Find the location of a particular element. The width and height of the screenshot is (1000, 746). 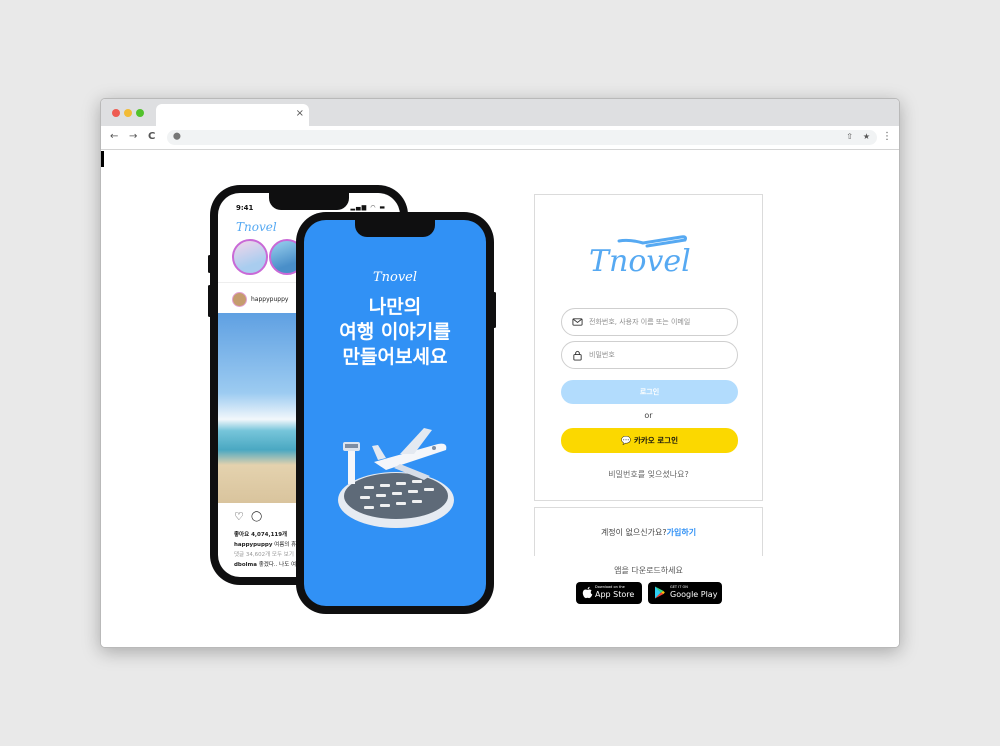

kakao-login-button: 💬 카카오 로그인 is located at coordinates (649, 440).